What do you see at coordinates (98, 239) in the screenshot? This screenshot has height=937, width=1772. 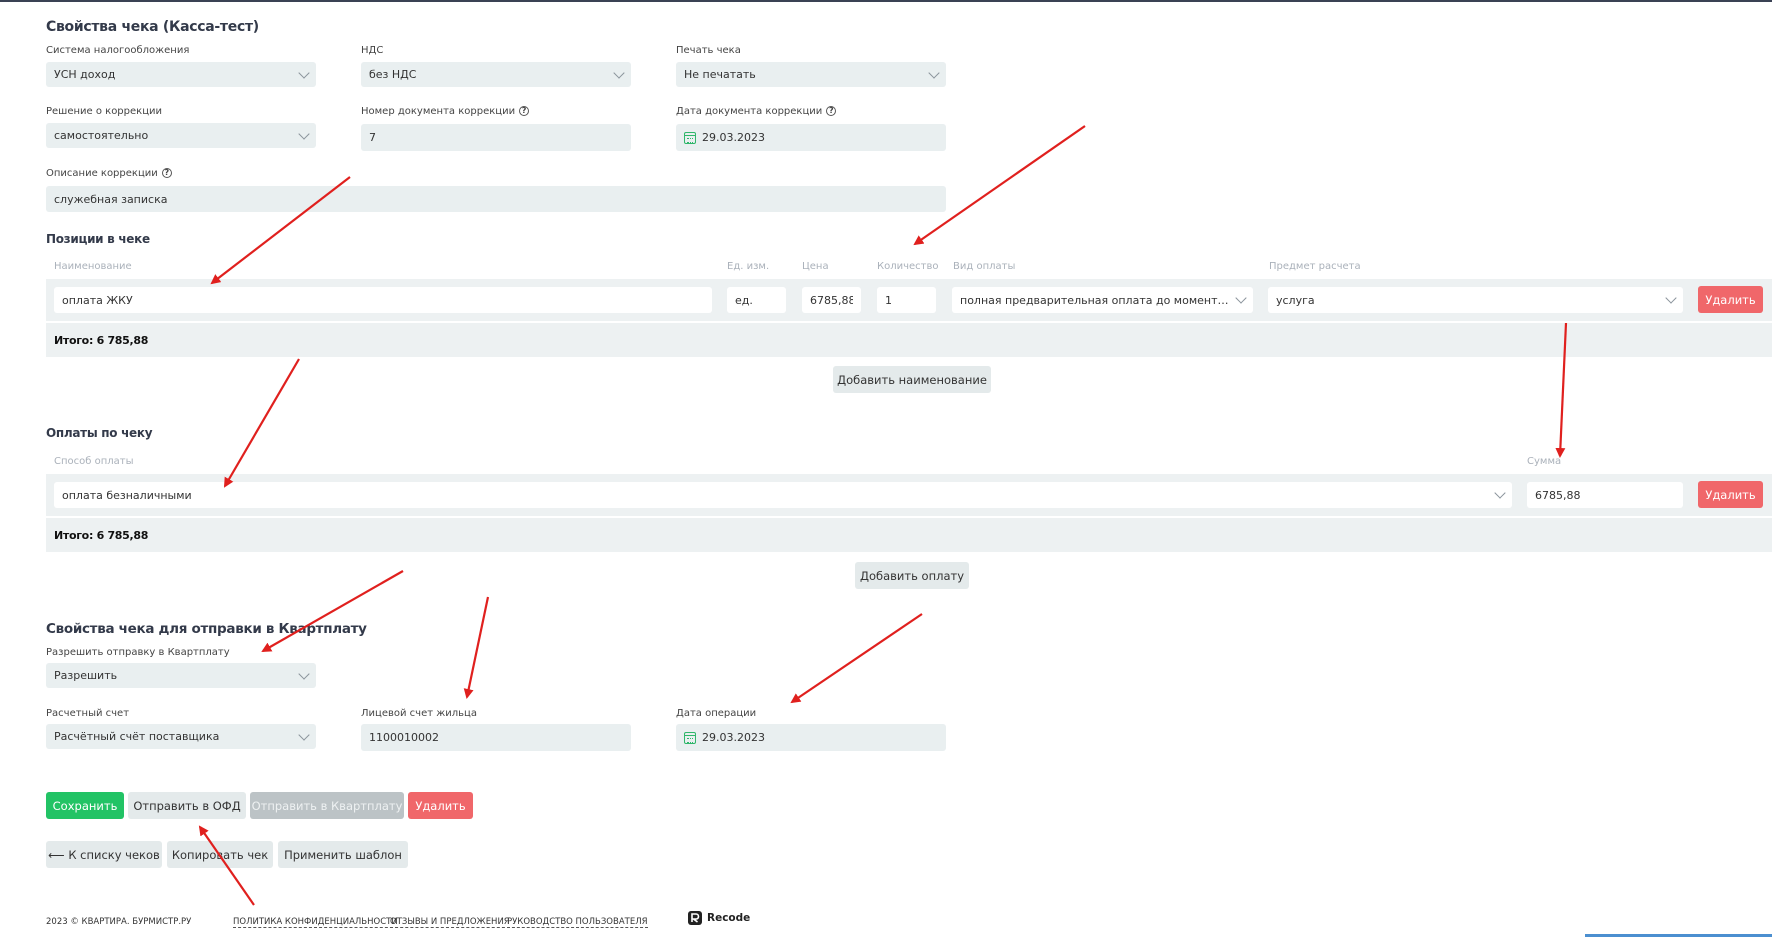 I see `positions-title: Позиции в чеке` at bounding box center [98, 239].